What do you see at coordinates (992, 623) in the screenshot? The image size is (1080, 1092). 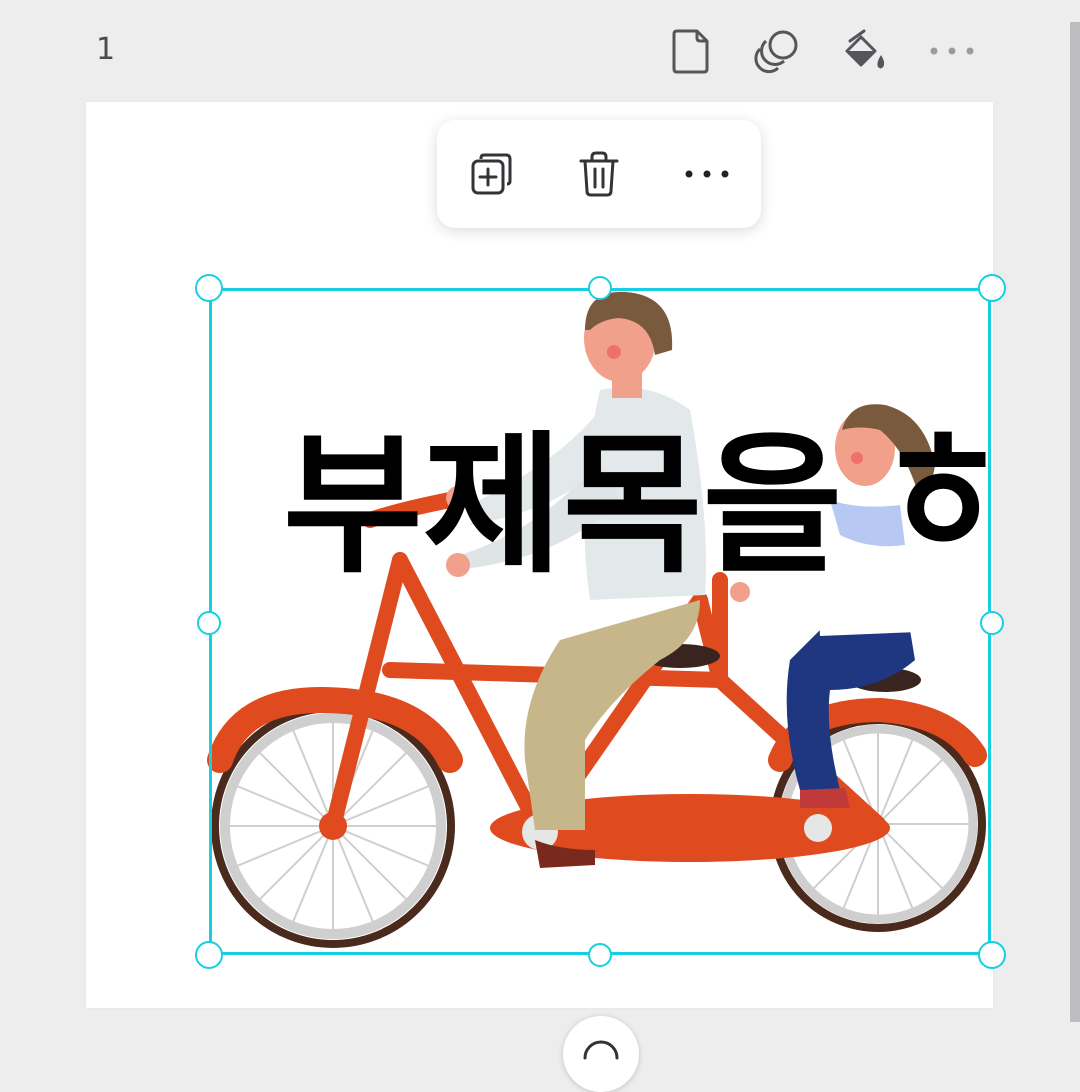 I see `resize-handle-right` at bounding box center [992, 623].